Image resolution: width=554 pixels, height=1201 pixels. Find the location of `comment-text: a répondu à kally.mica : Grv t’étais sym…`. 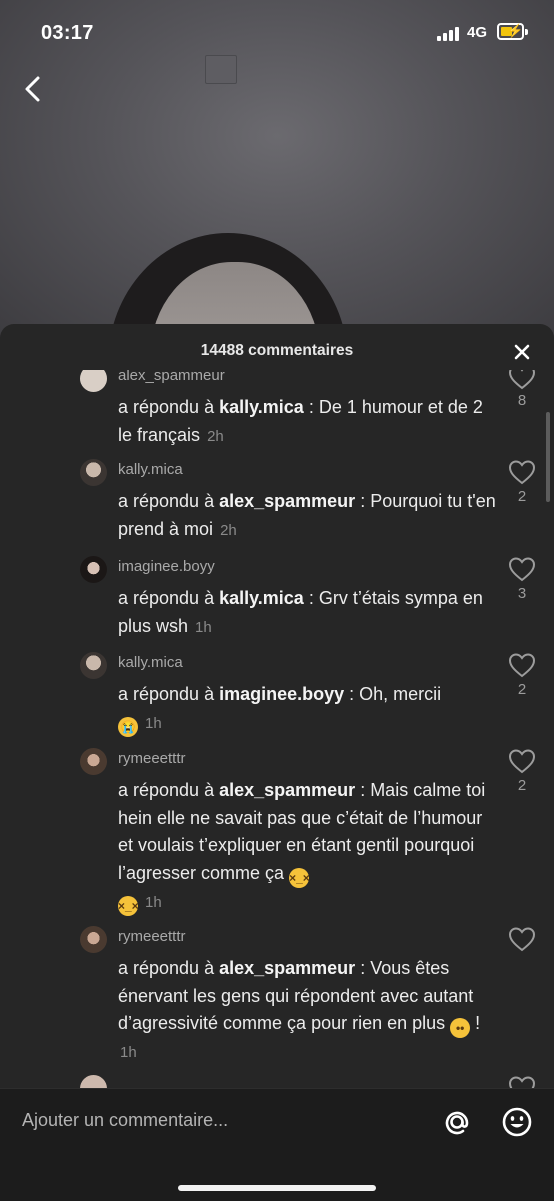

comment-text: a répondu à kally.mica : Grv t’étais sym… is located at coordinates (300, 612).